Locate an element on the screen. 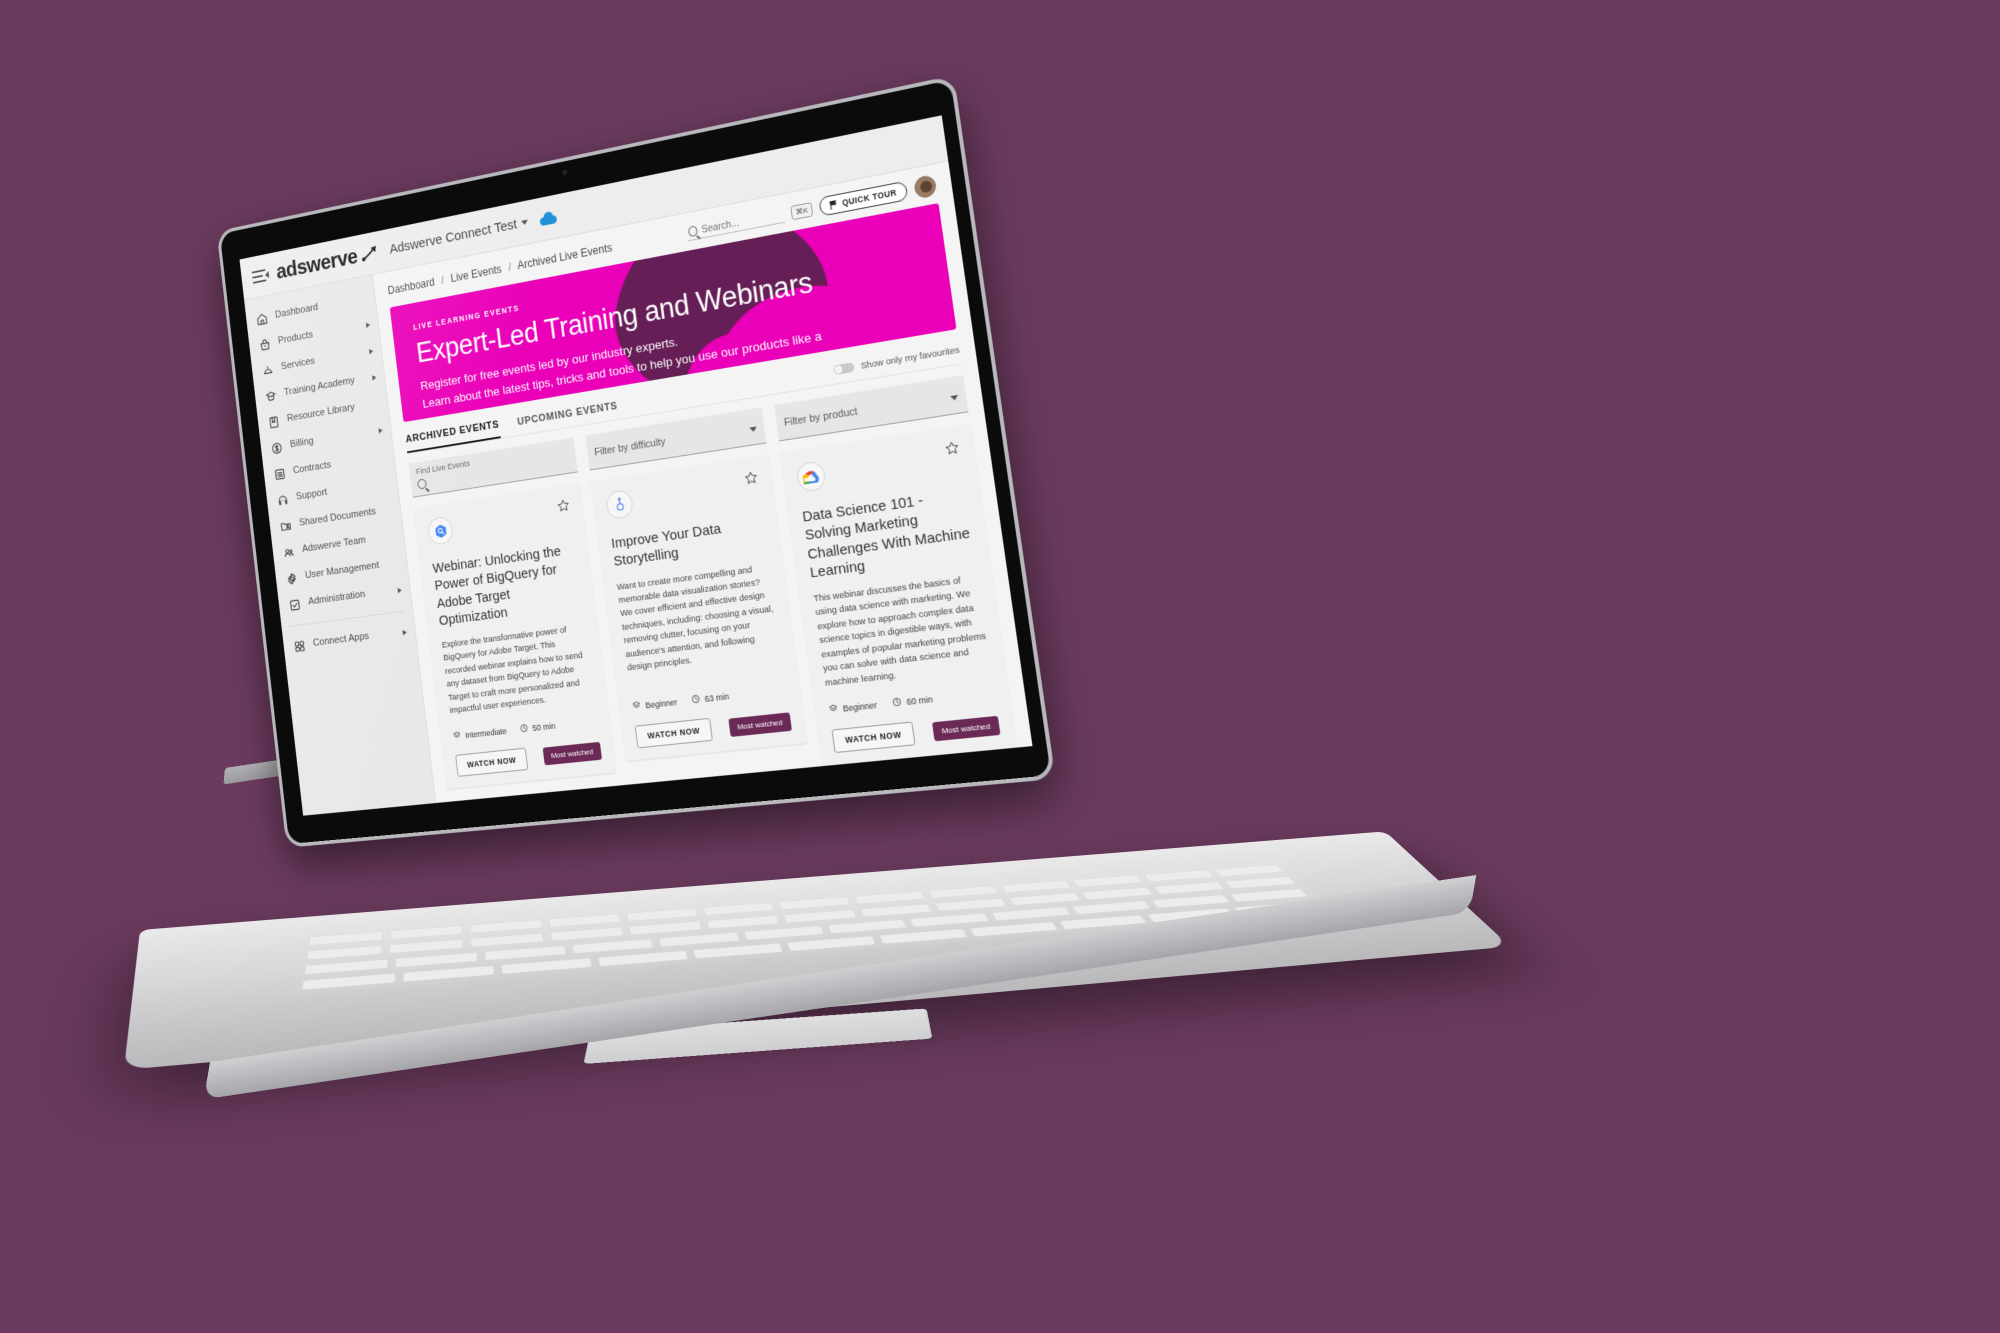 This screenshot has height=1333, width=2000. sidebar-item-label: Connect Apps is located at coordinates (341, 640).